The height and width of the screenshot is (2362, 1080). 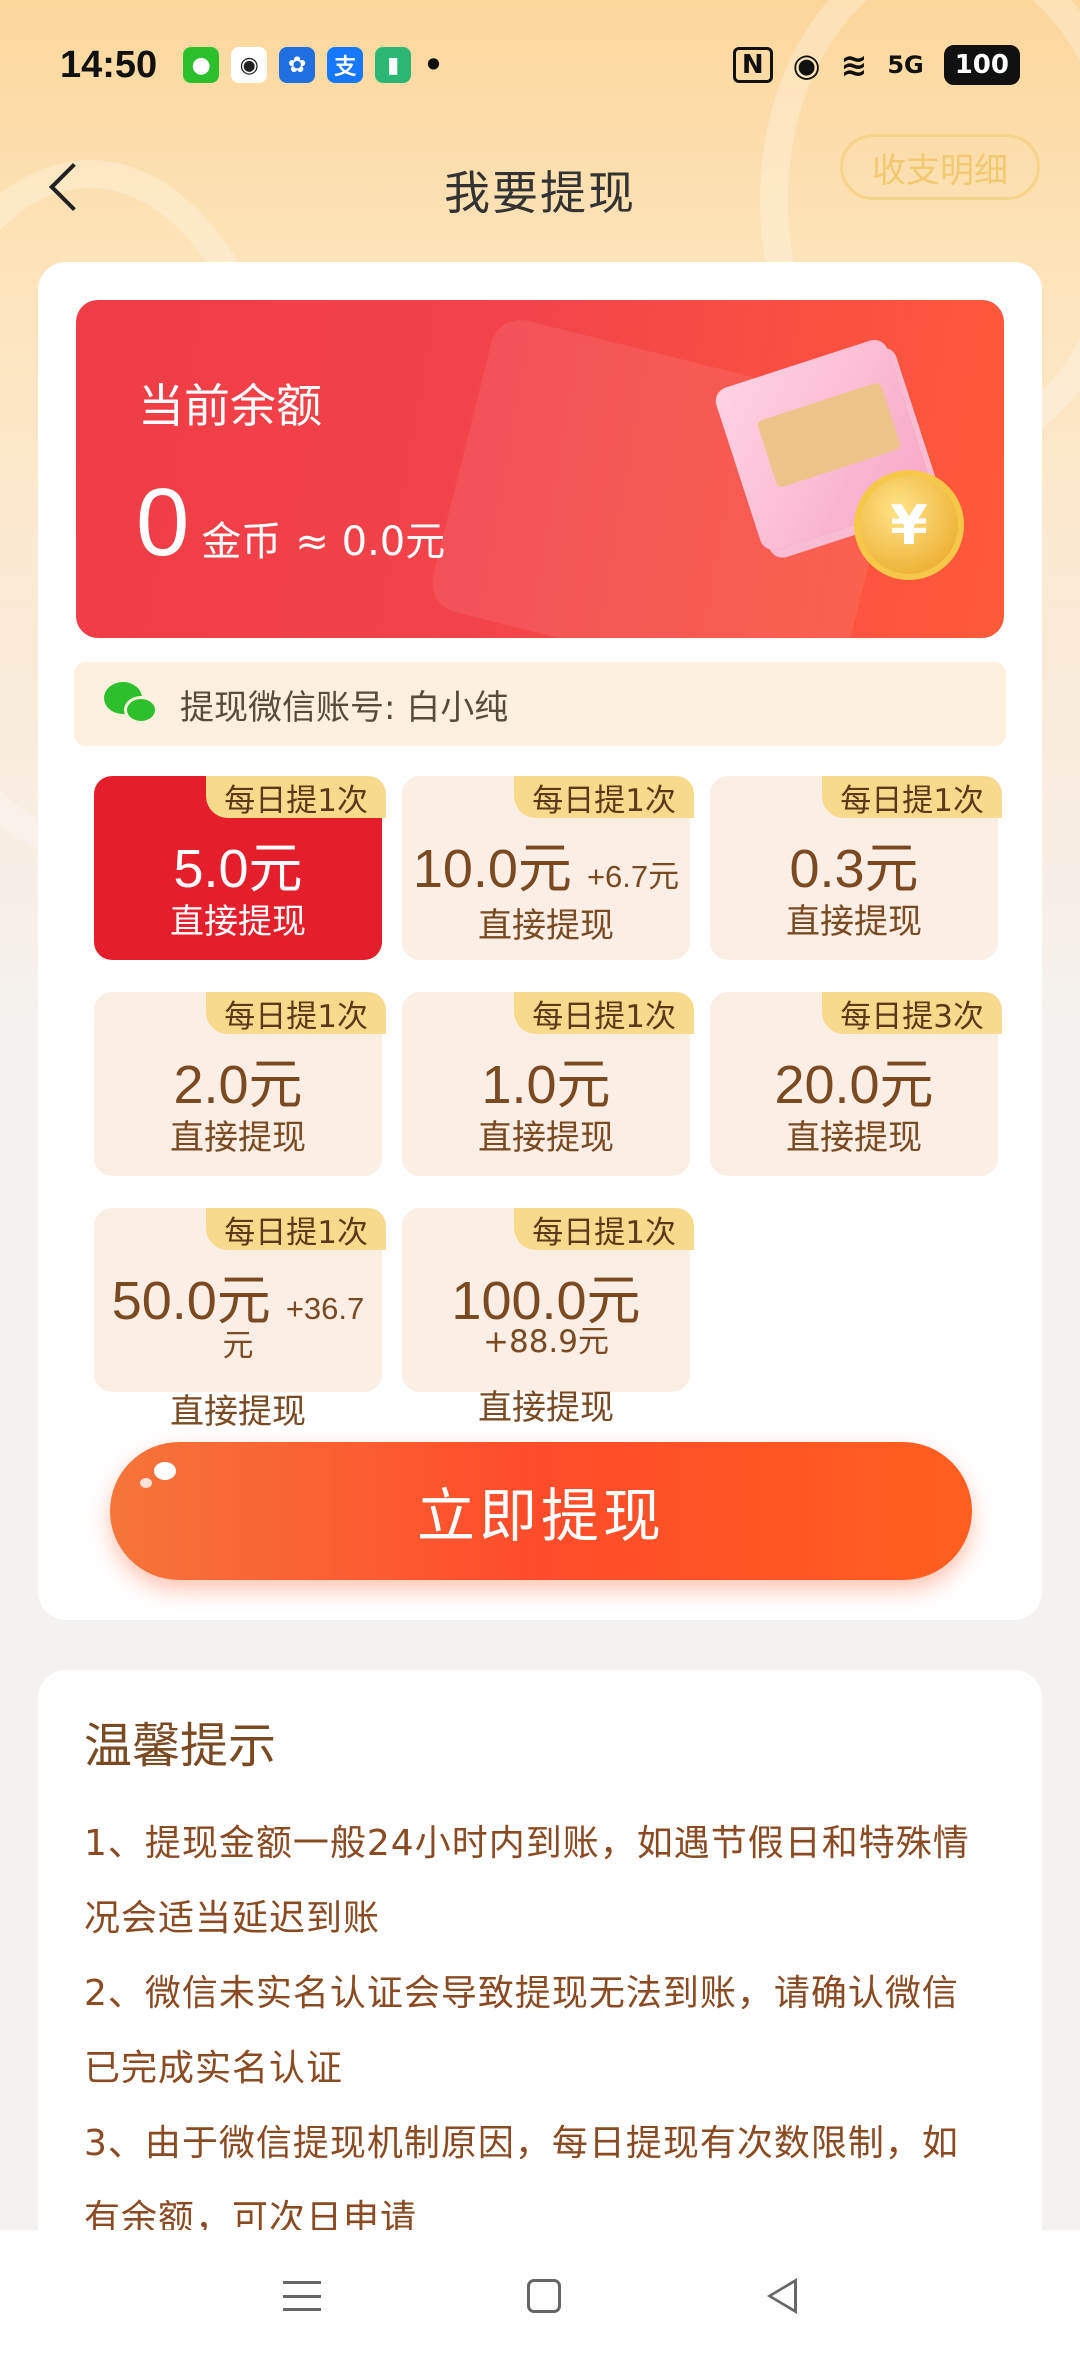 What do you see at coordinates (876, 65) in the screenshot?
I see `system-icons: N ◉ ≋ 5G 100` at bounding box center [876, 65].